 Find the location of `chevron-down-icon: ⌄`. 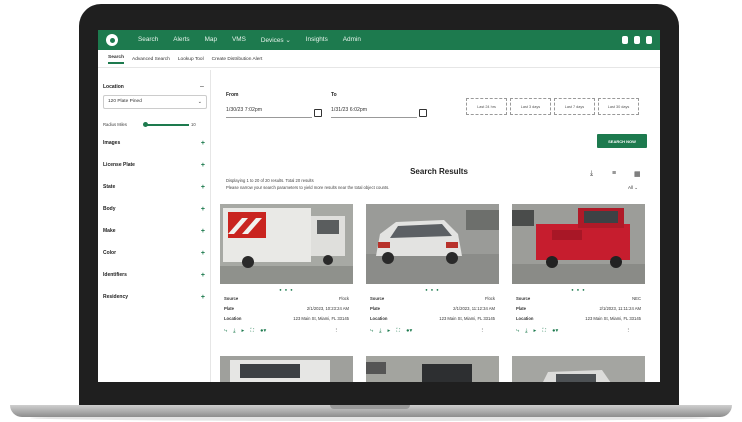

chevron-down-icon: ⌄ is located at coordinates (199, 102).